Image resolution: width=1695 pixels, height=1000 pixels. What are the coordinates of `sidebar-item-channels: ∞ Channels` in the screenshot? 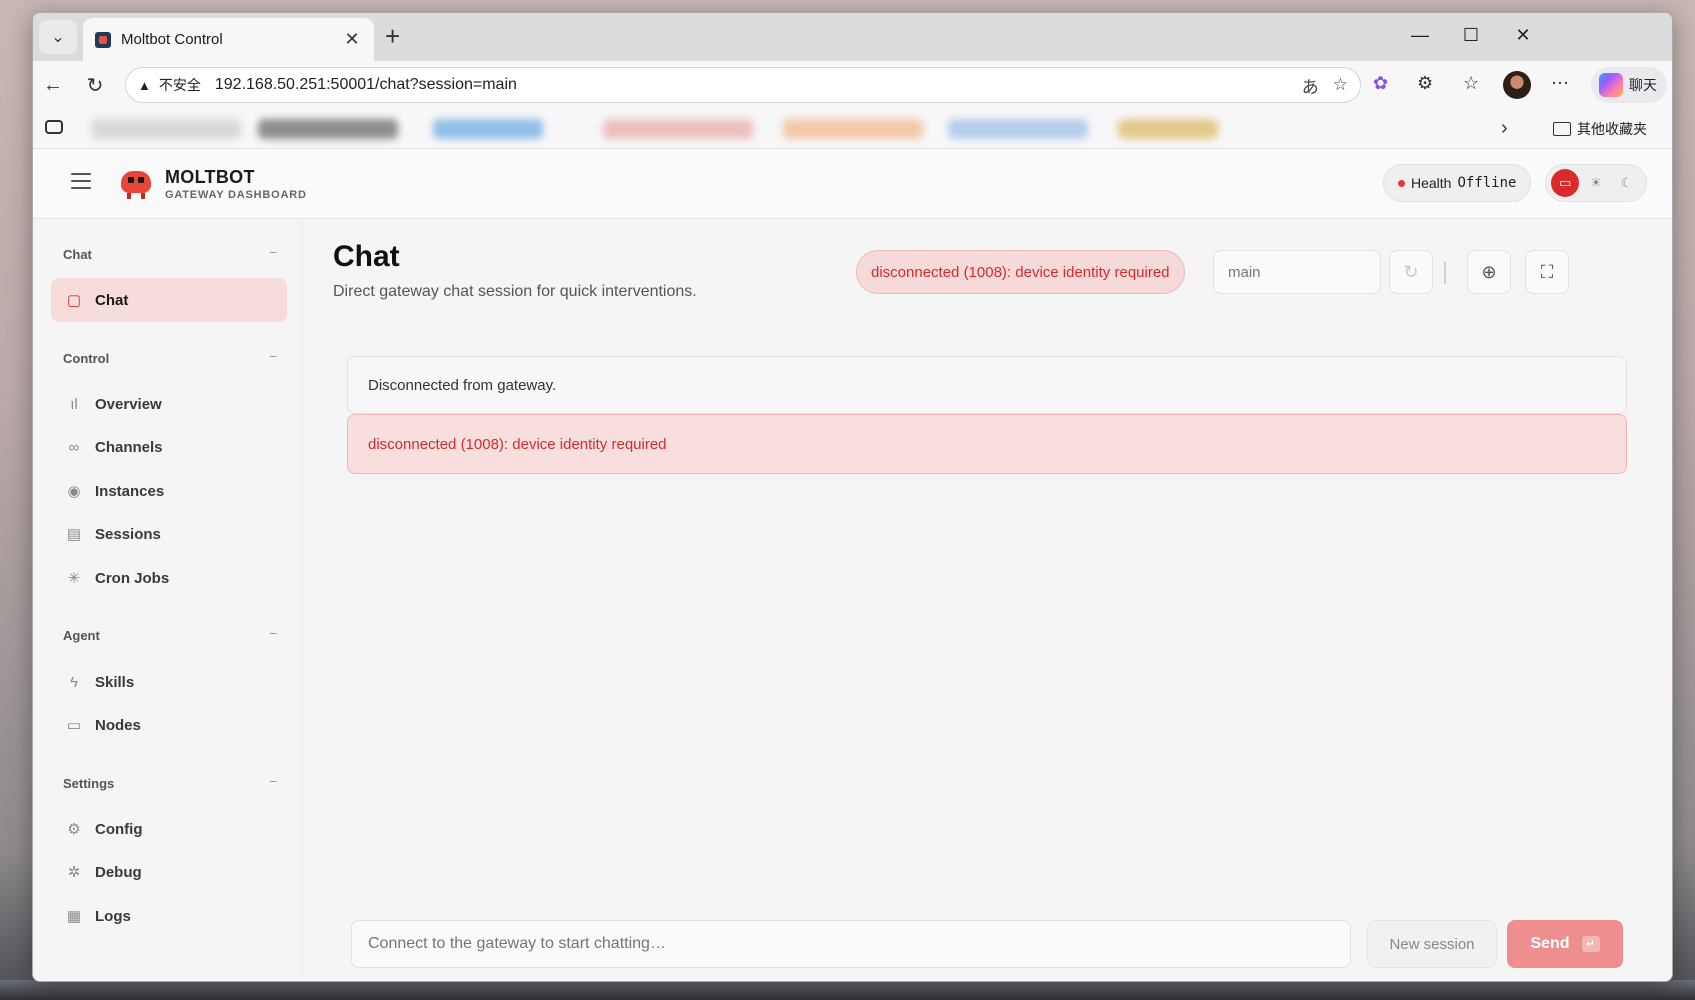 It's located at (169, 447).